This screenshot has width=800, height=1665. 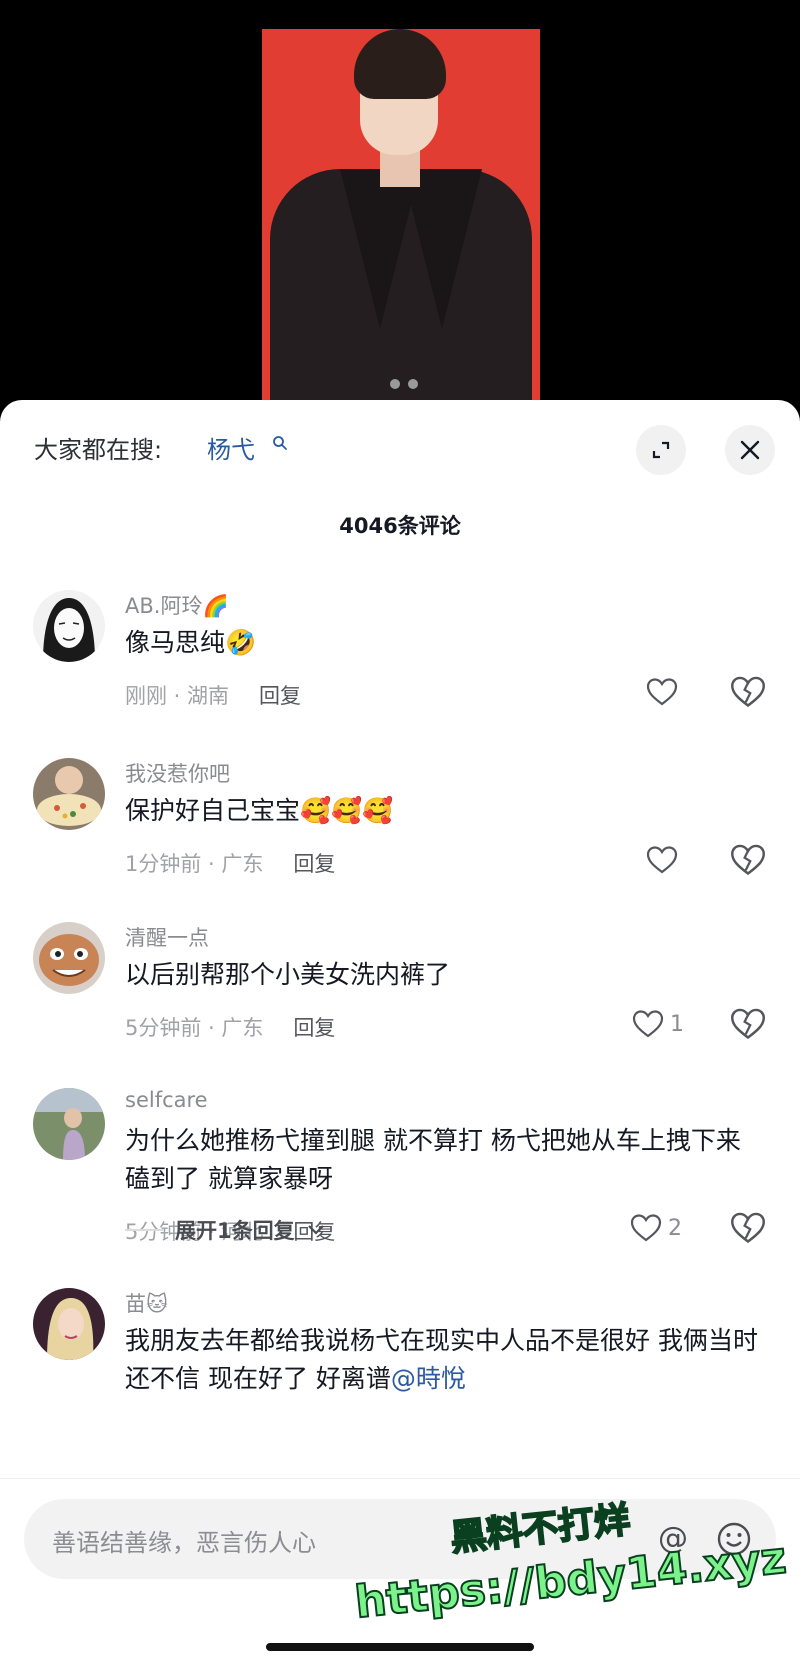 I want to click on chevron-down-icon, so click(x=315, y=1230).